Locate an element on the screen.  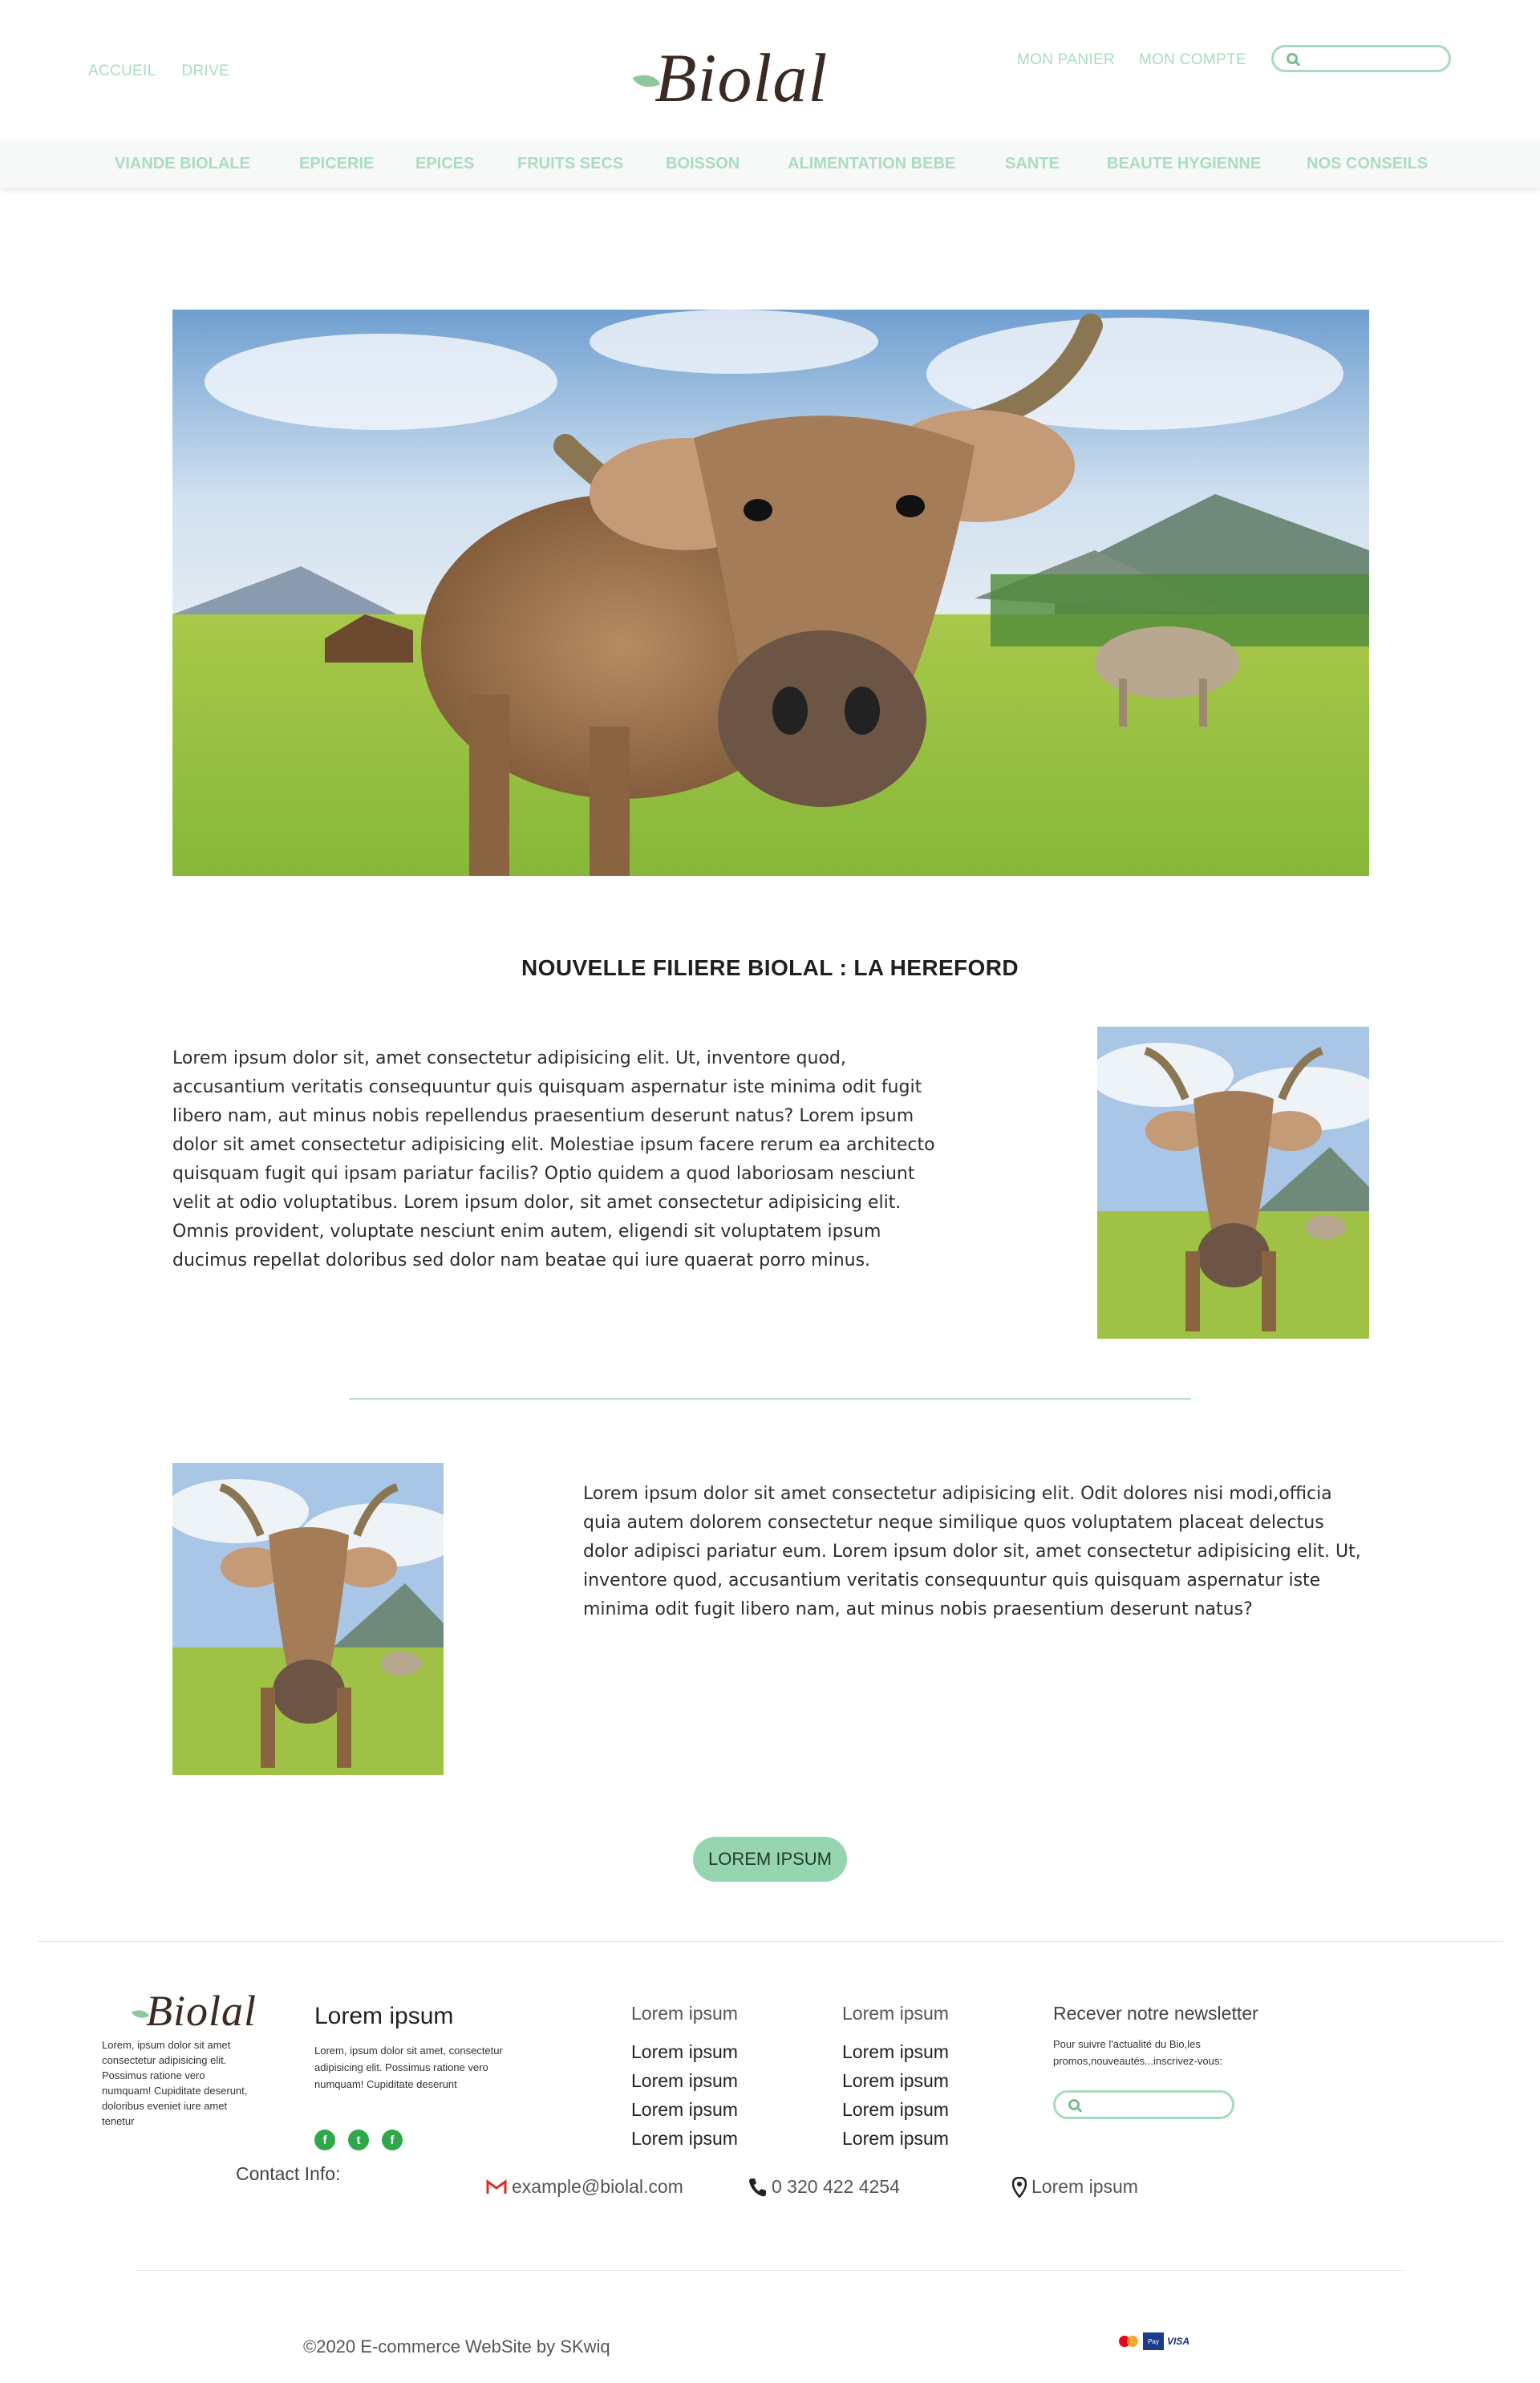
newsletter-search is located at coordinates (1143, 2104).